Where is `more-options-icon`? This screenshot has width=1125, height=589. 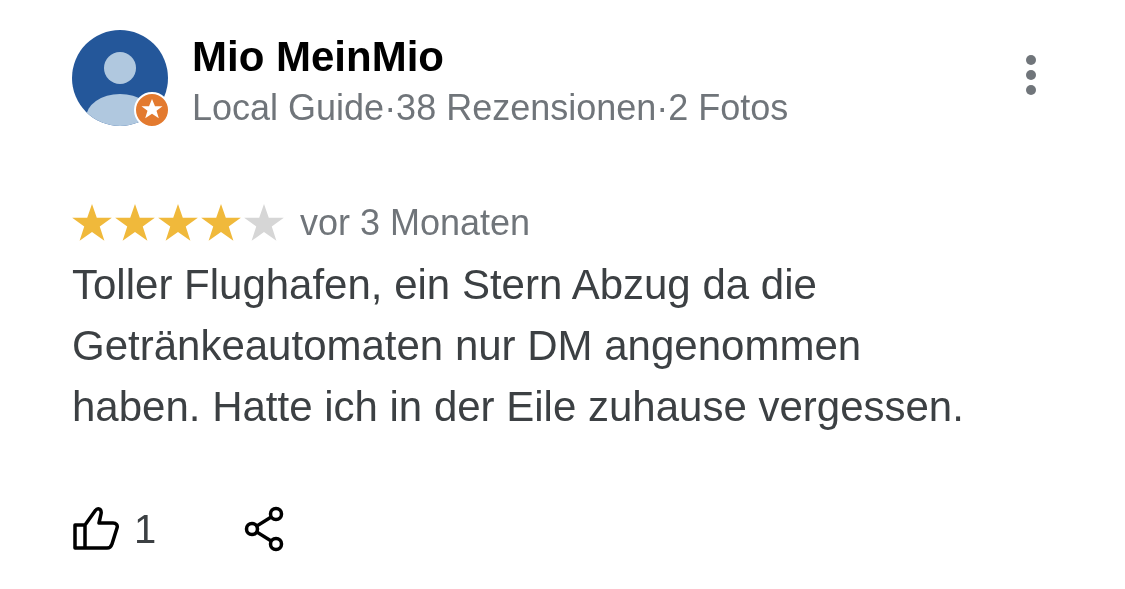
more-options-icon is located at coordinates (1031, 75).